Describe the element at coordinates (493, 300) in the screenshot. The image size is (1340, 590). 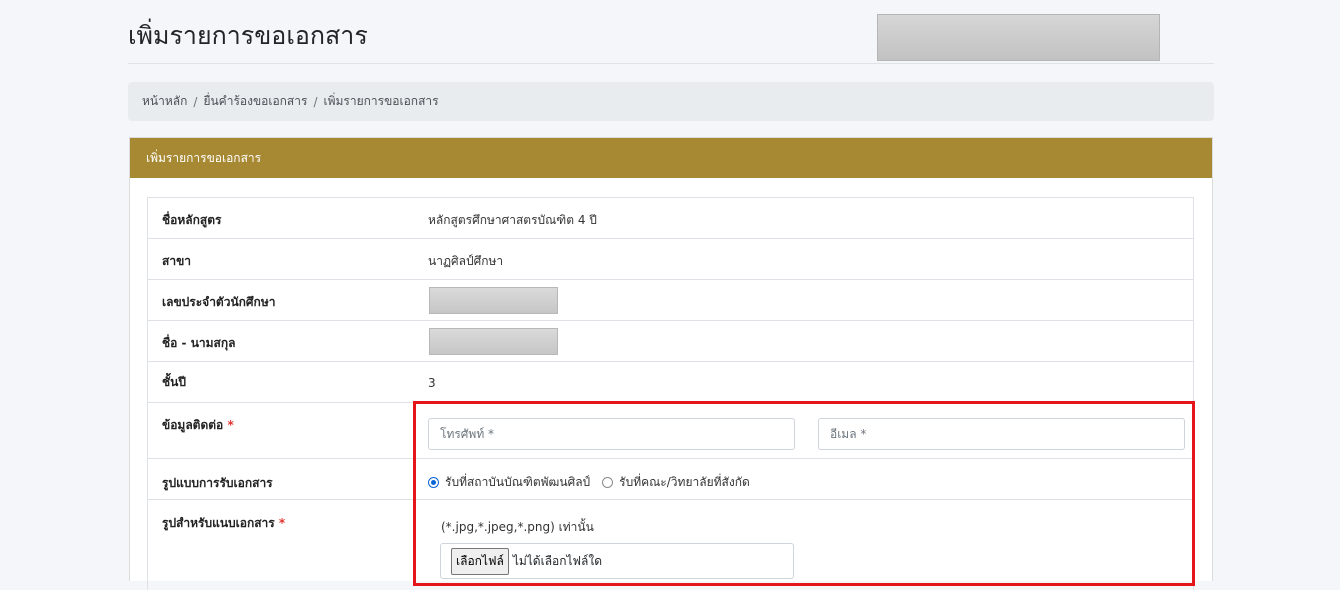
I see `redacted-student-id` at that location.